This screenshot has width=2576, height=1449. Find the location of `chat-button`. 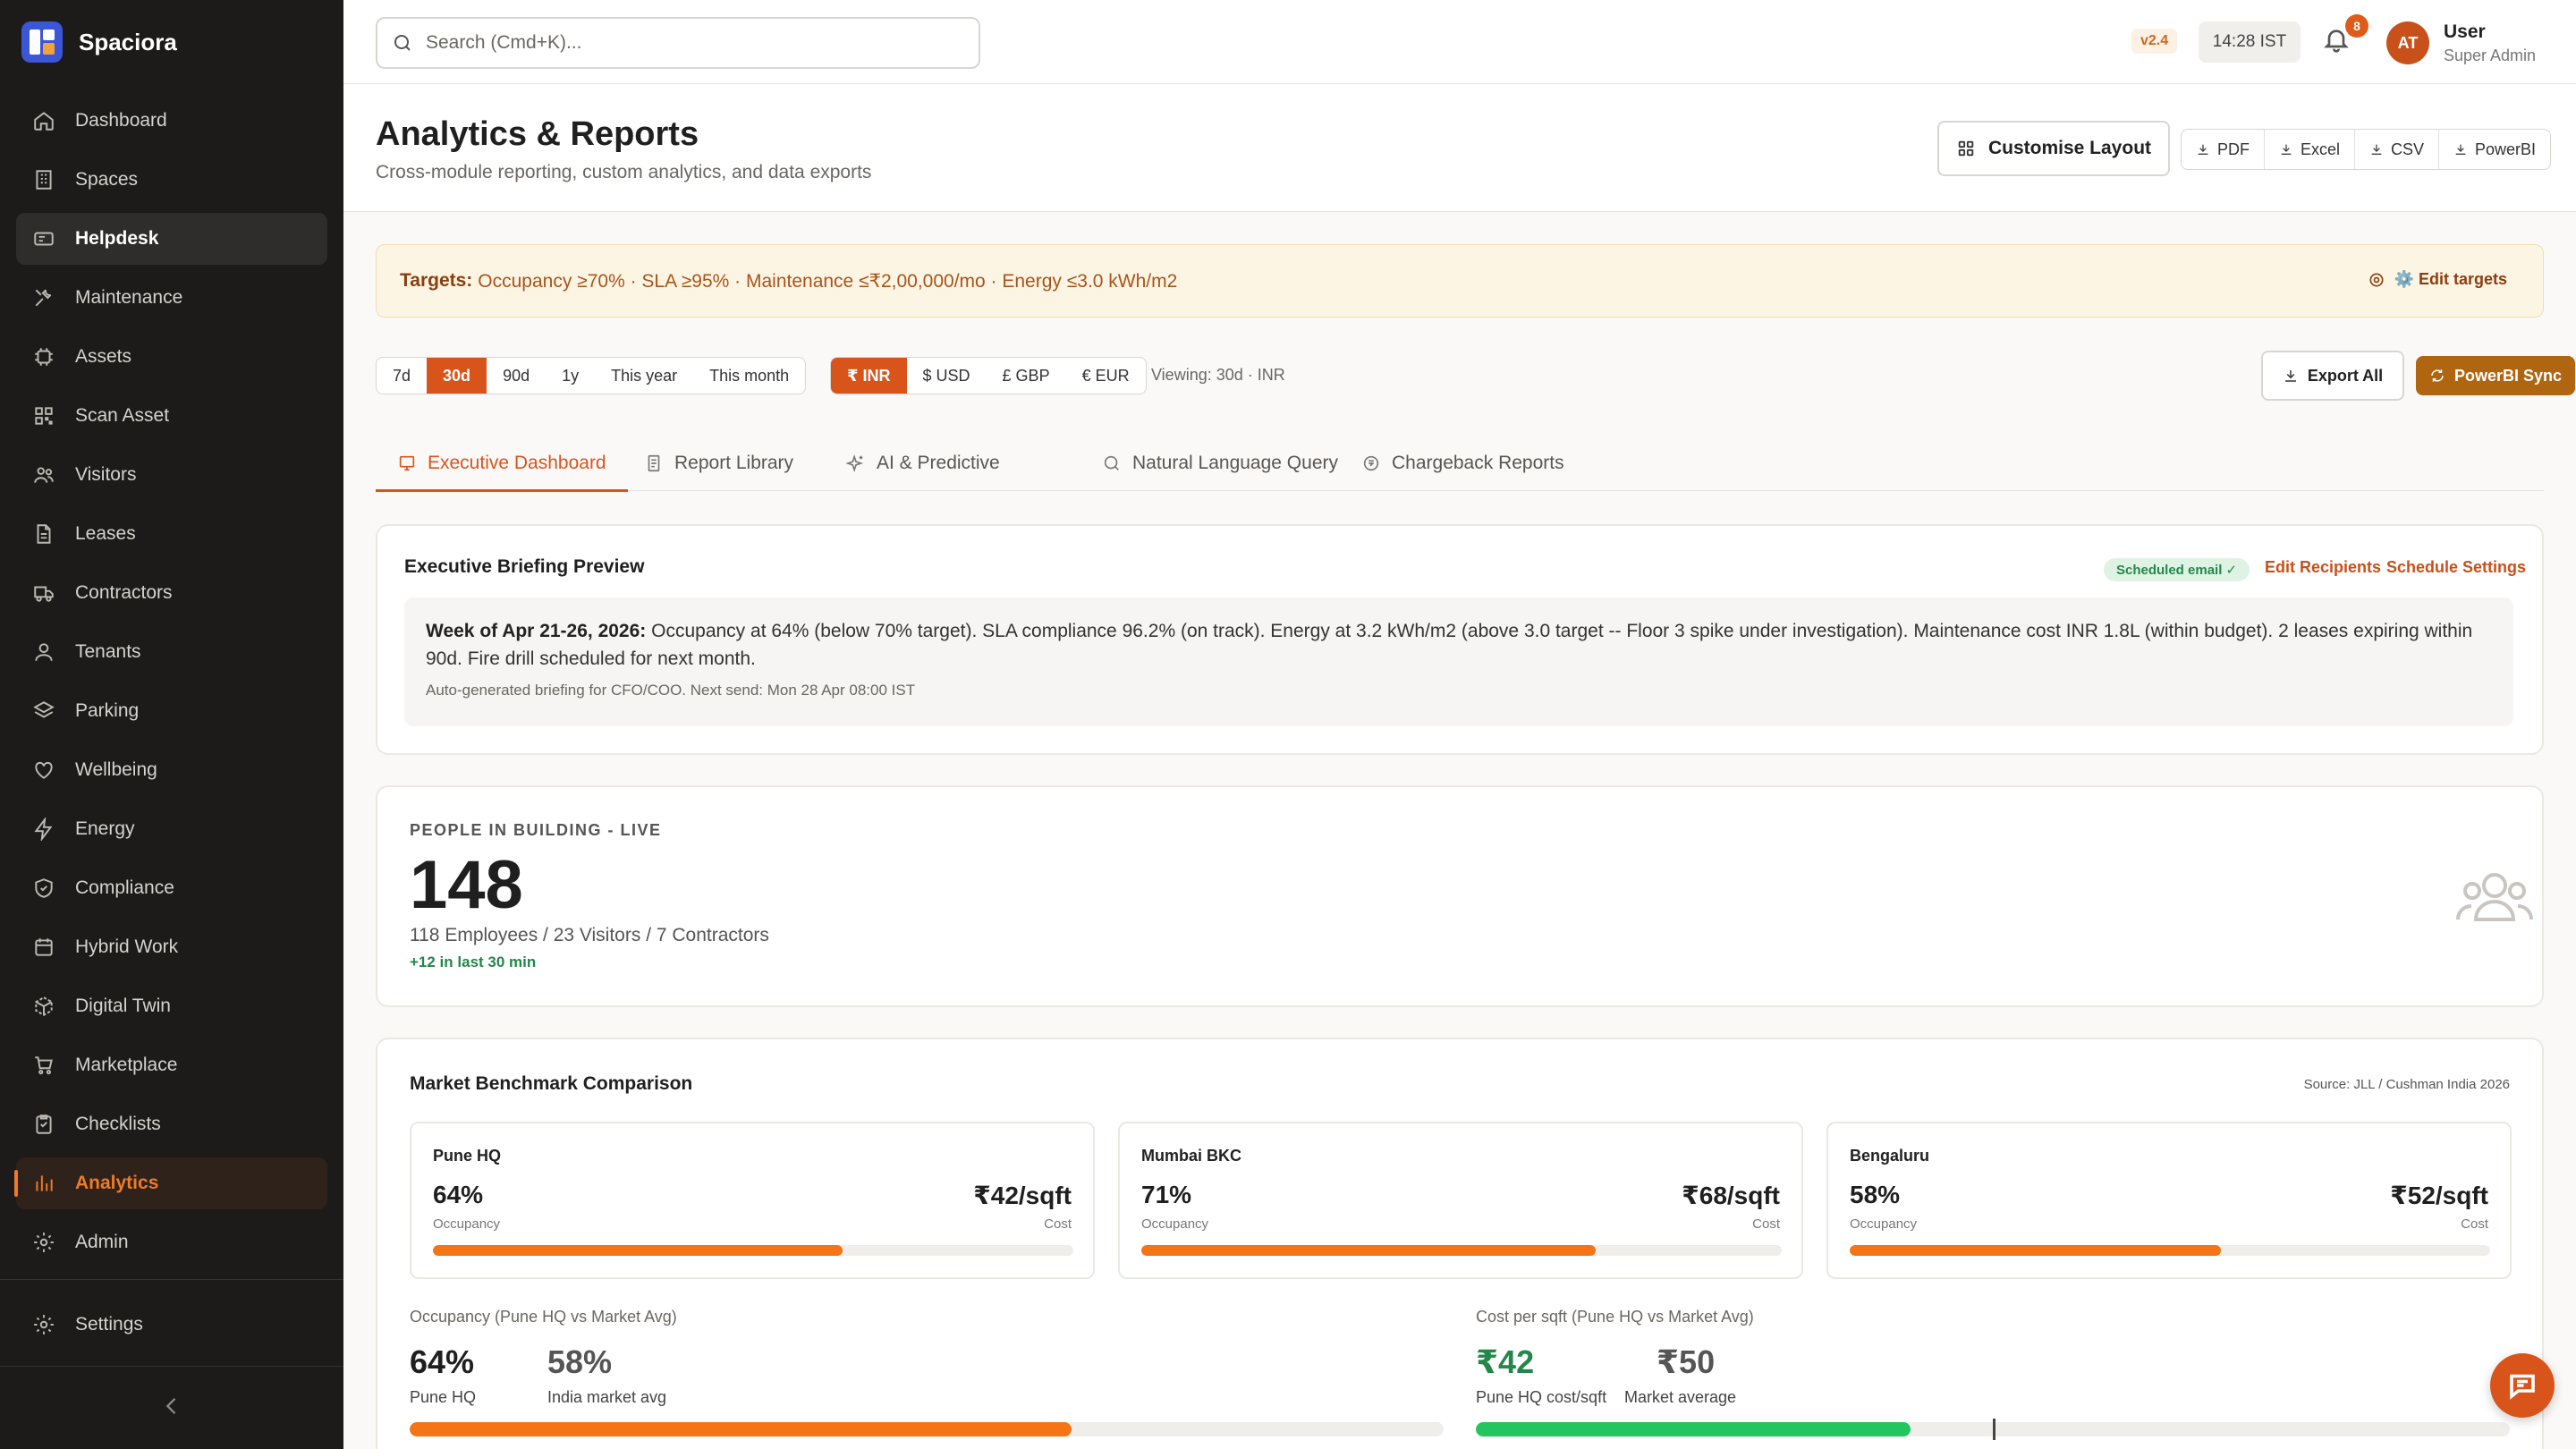

chat-button is located at coordinates (2522, 1385).